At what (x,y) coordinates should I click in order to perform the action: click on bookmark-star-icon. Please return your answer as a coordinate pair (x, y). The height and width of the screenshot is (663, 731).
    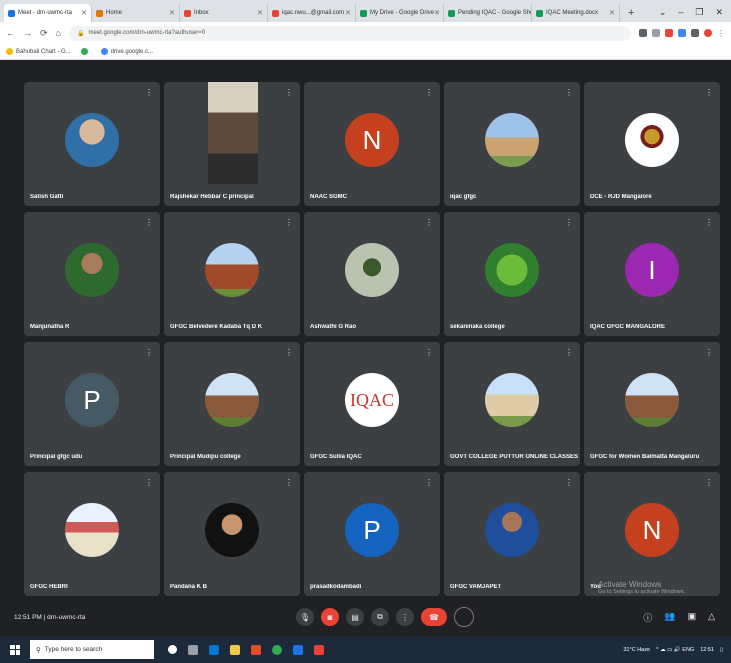
    Looking at the image, I should click on (656, 33).